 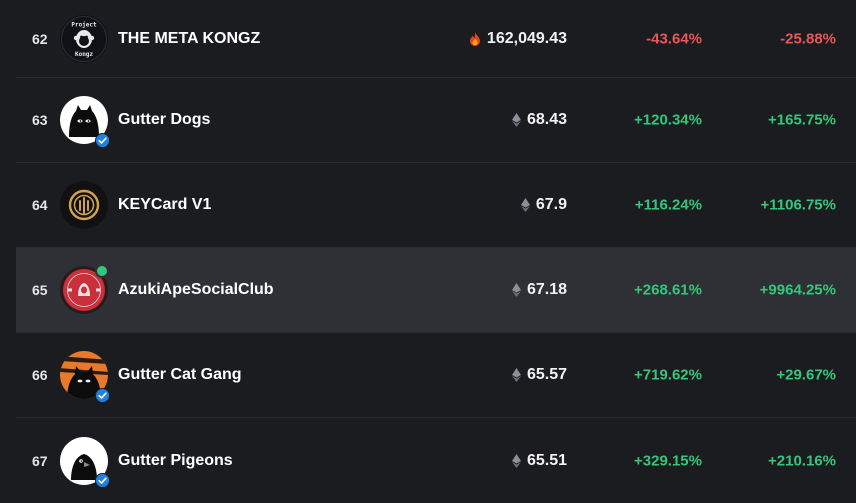 What do you see at coordinates (802, 120) in the screenshot?
I see `change-percent-2: +165.75%` at bounding box center [802, 120].